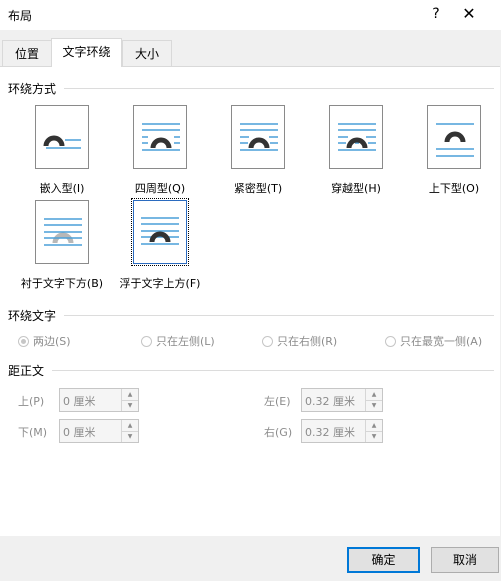  I want to click on close-button: ✕, so click(469, 14).